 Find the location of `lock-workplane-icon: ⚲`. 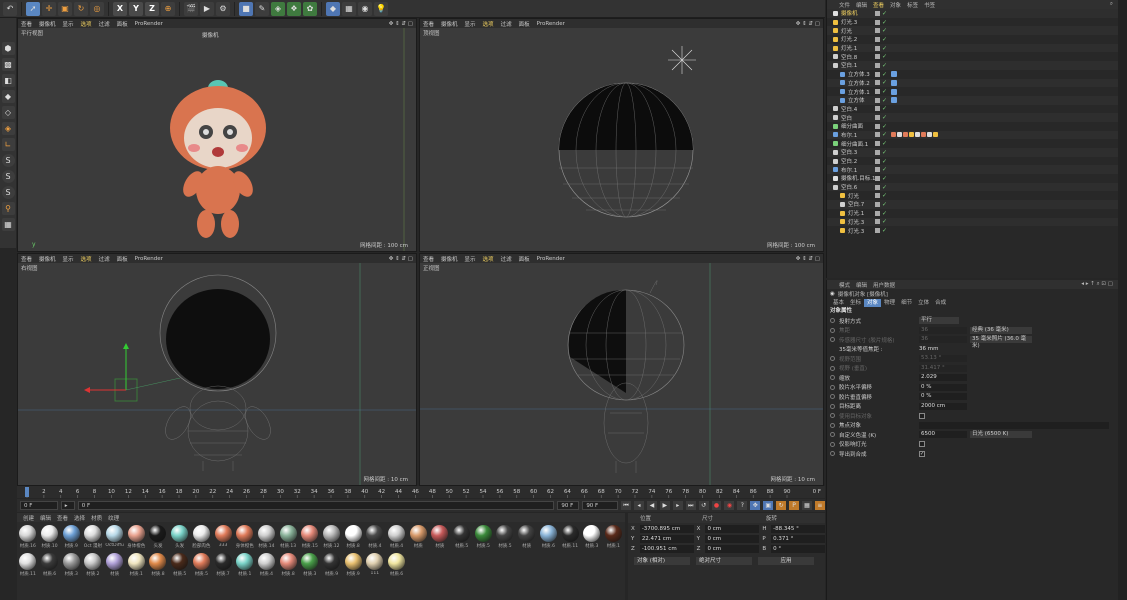

lock-workplane-icon: ⚲ is located at coordinates (8, 208).